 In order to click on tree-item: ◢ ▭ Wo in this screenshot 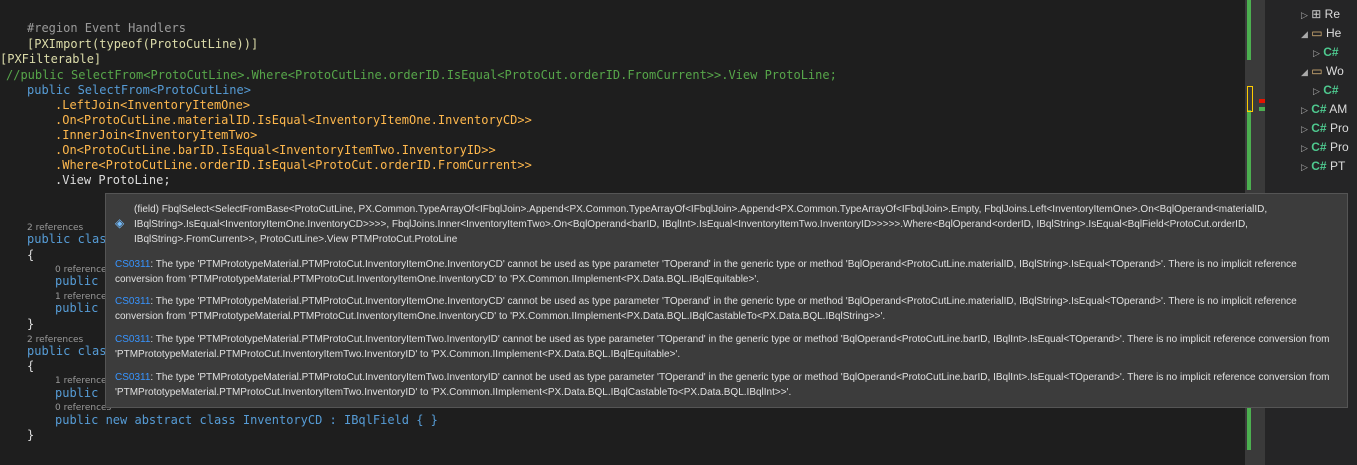, I will do `click(1322, 71)`.